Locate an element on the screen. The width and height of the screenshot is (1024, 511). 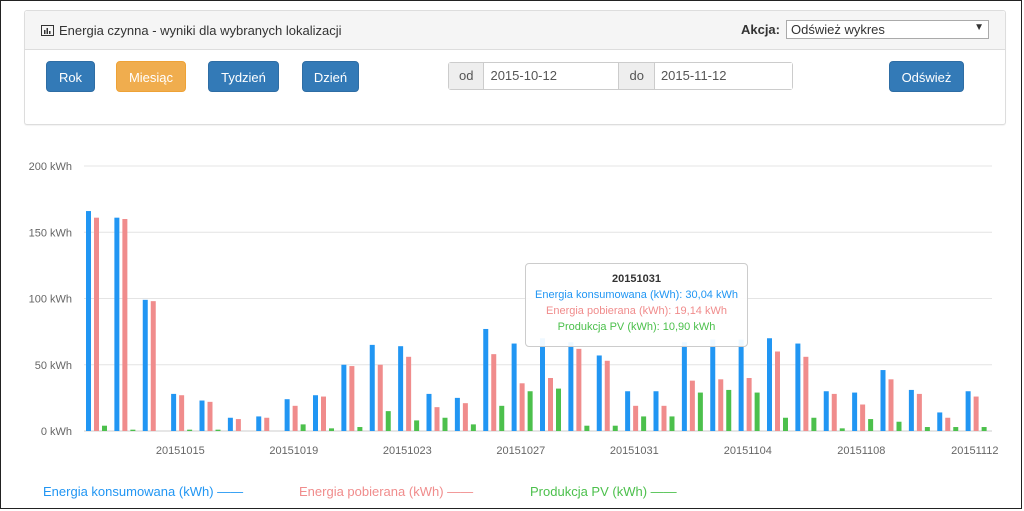
legend-consumed: Energia konsumowana (kWh) —— is located at coordinates (143, 491).